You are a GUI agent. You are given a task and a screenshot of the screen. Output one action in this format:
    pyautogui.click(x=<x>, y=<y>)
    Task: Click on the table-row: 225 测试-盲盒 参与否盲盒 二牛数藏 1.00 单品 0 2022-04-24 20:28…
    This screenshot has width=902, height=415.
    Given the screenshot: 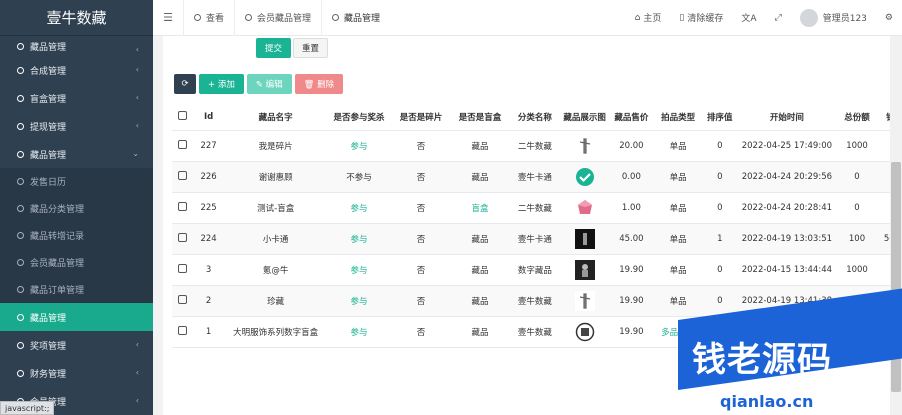 What is the action you would take?
    pyautogui.click(x=532, y=208)
    